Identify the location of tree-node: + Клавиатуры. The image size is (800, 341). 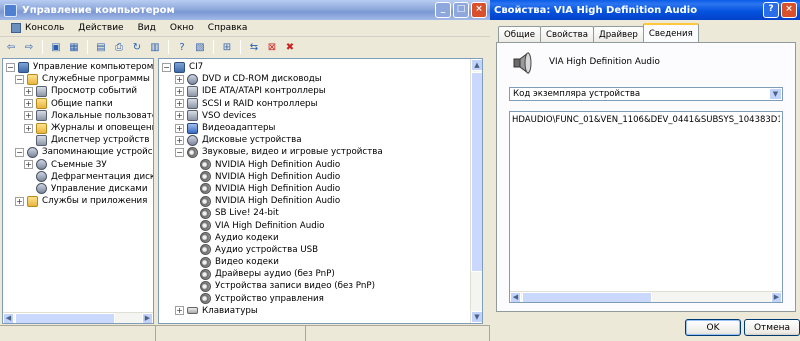
(320, 311).